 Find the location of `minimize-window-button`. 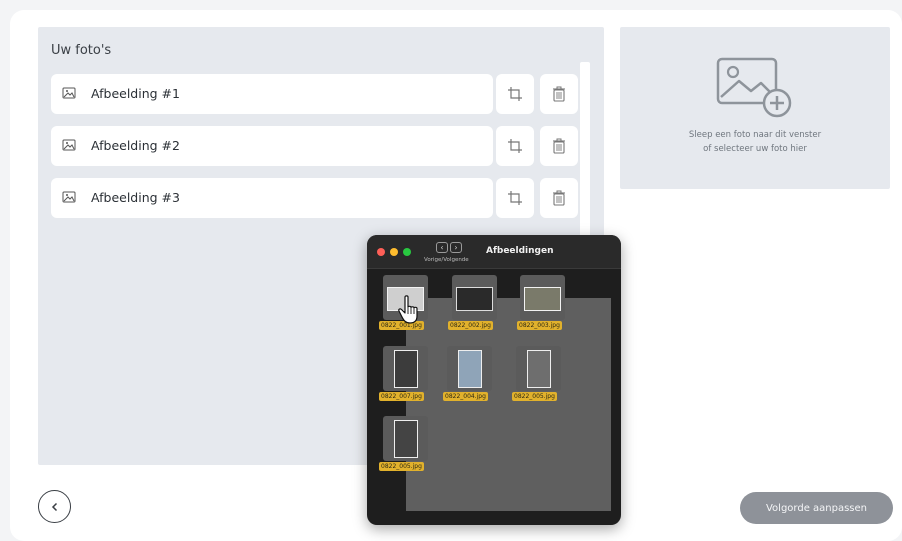

minimize-window-button is located at coordinates (394, 252).